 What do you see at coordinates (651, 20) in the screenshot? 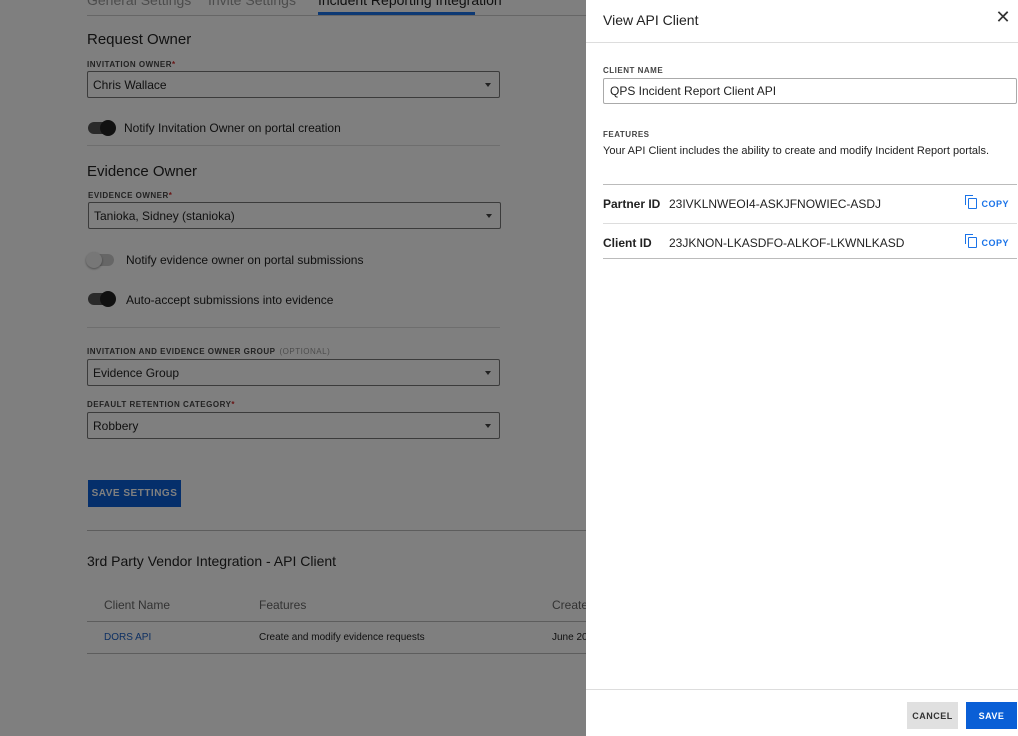
I see `drawer-title: View API Client` at bounding box center [651, 20].